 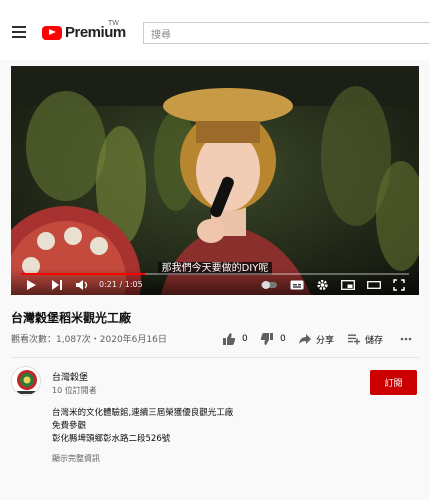 I want to click on hamburger-menu-icon, so click(x=19, y=32).